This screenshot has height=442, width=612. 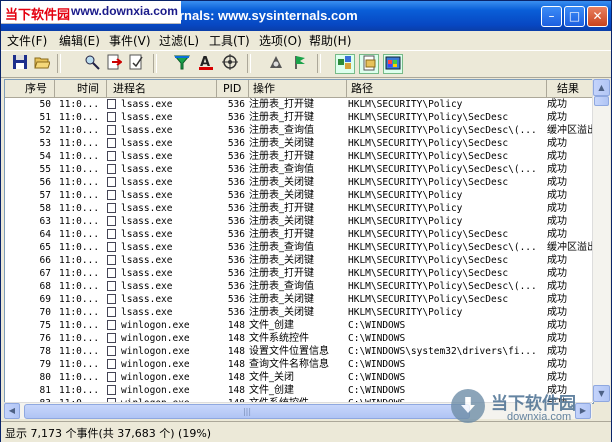 What do you see at coordinates (229, 40) in the screenshot?
I see `menu-tools: 工具(T)` at bounding box center [229, 40].